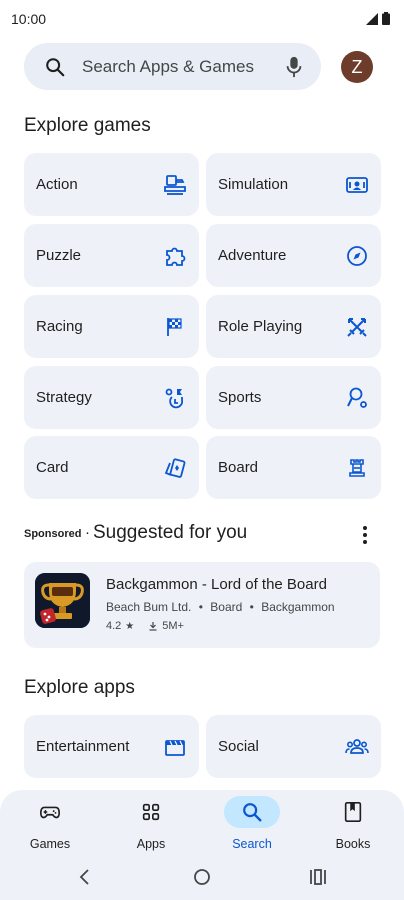 The width and height of the screenshot is (404, 900). I want to click on category-tile-sports: Sports, so click(293, 397).